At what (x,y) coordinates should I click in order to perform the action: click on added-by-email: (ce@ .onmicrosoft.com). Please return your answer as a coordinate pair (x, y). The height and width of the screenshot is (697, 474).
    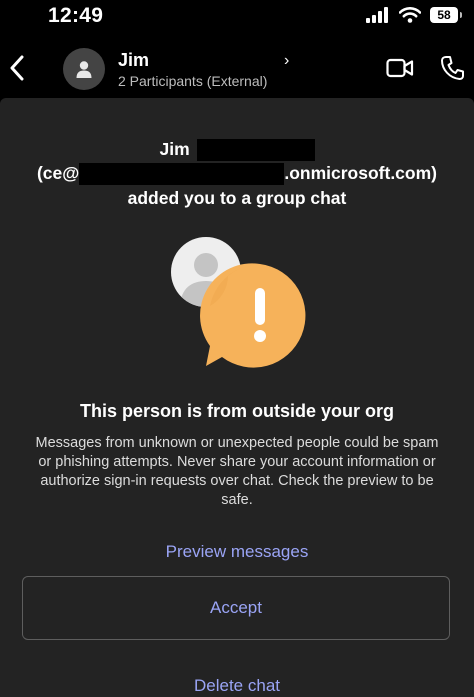
    Looking at the image, I should click on (237, 174).